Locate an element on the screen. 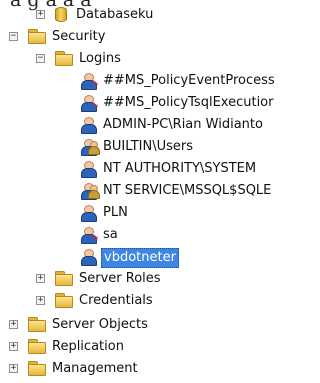  login-item: ↘ ##MS_PolicyEventProcess is located at coordinates (137, 81).